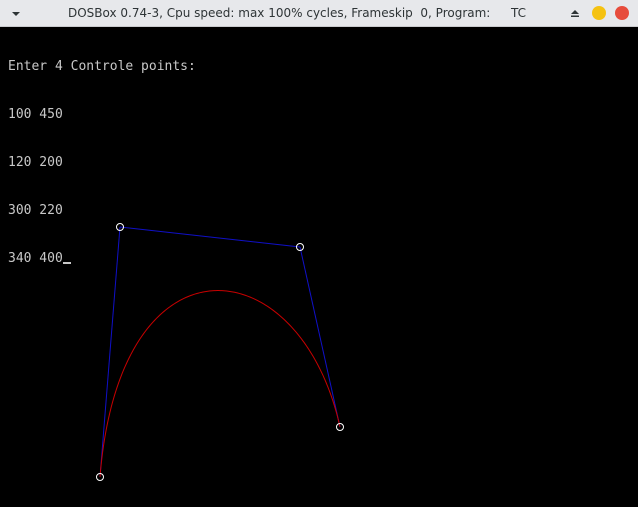 The height and width of the screenshot is (507, 638). What do you see at coordinates (35, 210) in the screenshot?
I see `console-input-line: 300 220` at bounding box center [35, 210].